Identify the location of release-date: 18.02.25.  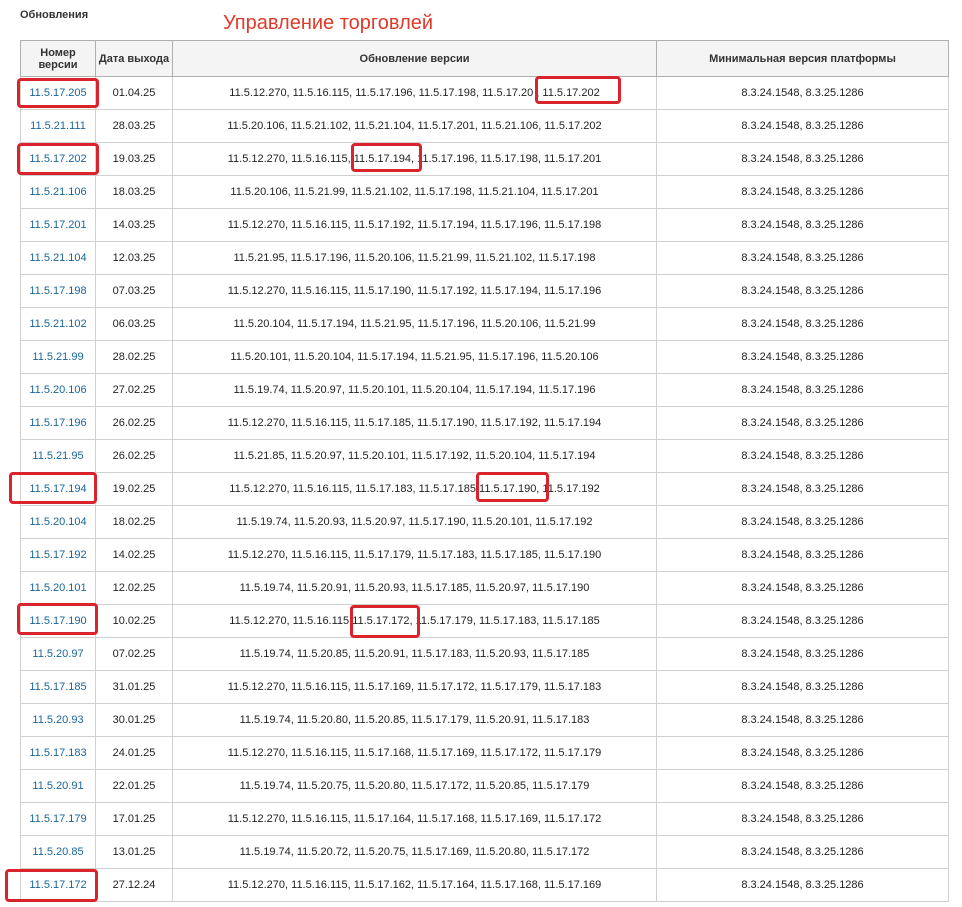
(134, 522).